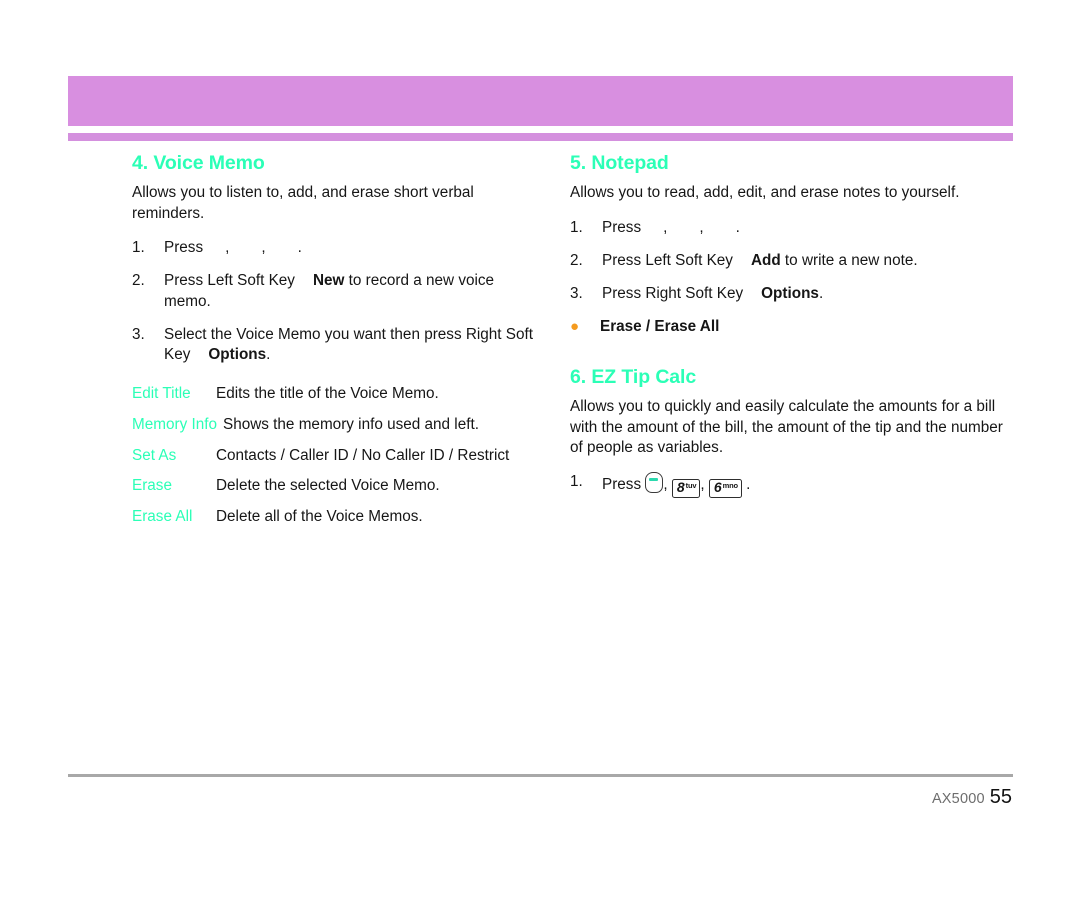 The width and height of the screenshot is (1080, 904). What do you see at coordinates (161, 393) in the screenshot?
I see `option-term: Edit Title` at bounding box center [161, 393].